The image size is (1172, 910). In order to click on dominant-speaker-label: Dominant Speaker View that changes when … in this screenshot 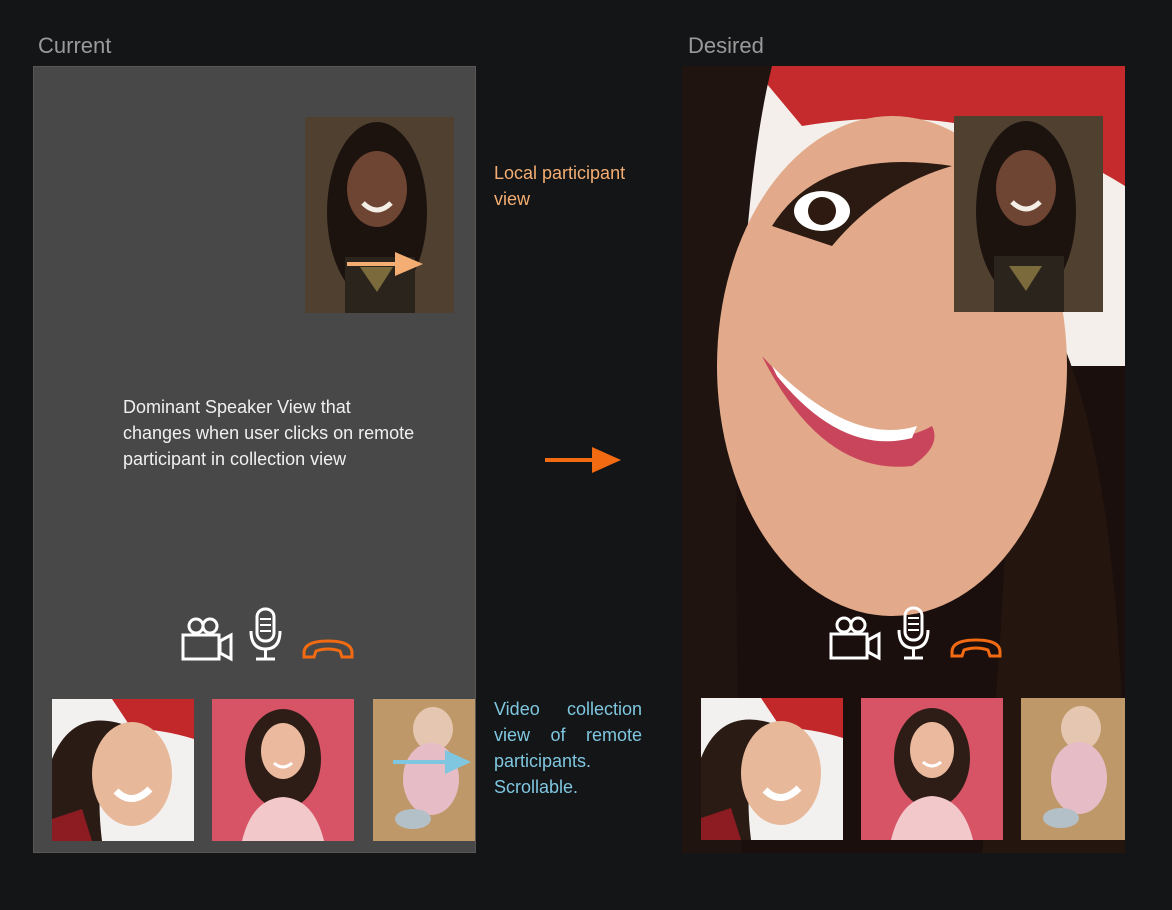, I will do `click(269, 433)`.